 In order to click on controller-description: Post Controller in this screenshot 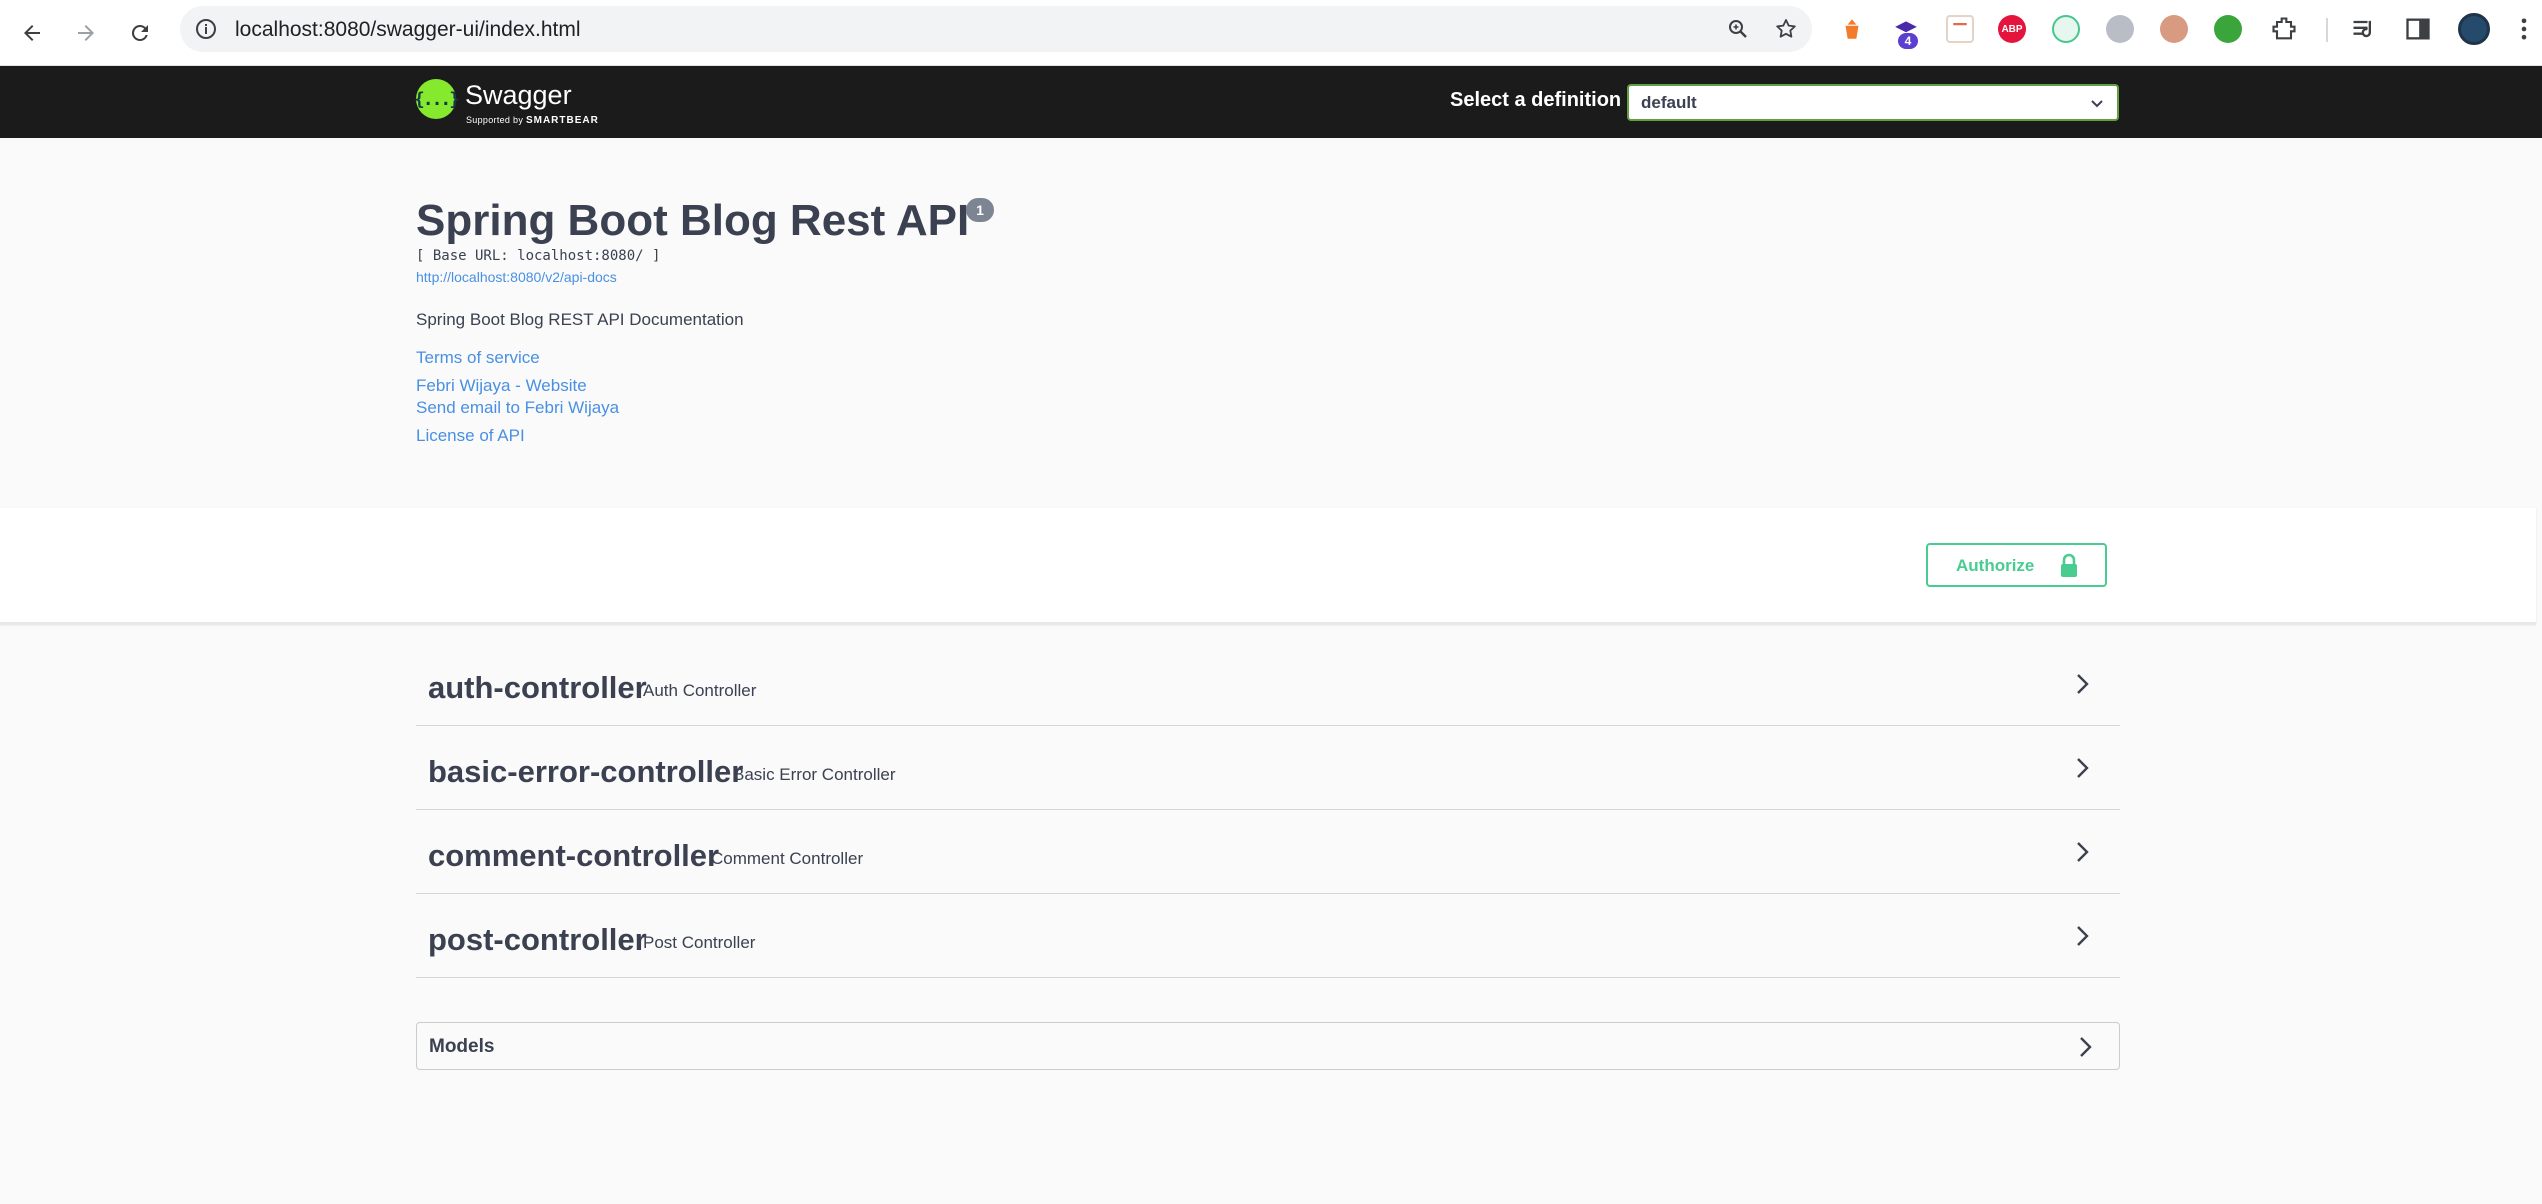, I will do `click(699, 942)`.